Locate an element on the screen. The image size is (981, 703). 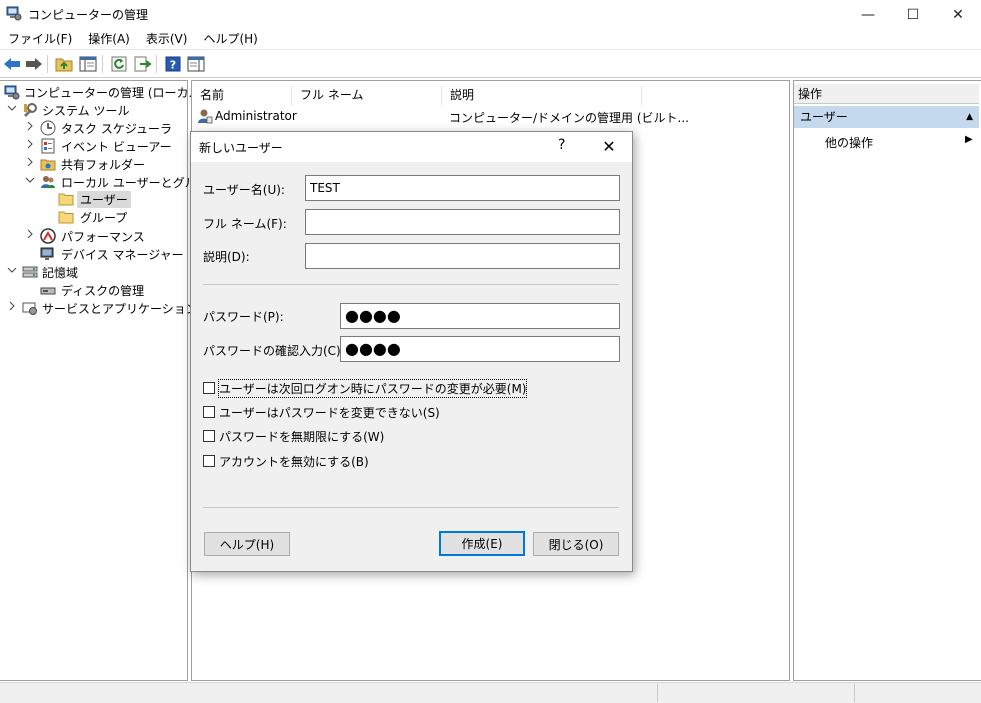
cannot-change-password-checkbox: ユーザーはパスワードを変更できない(S) is located at coordinates (348, 412).